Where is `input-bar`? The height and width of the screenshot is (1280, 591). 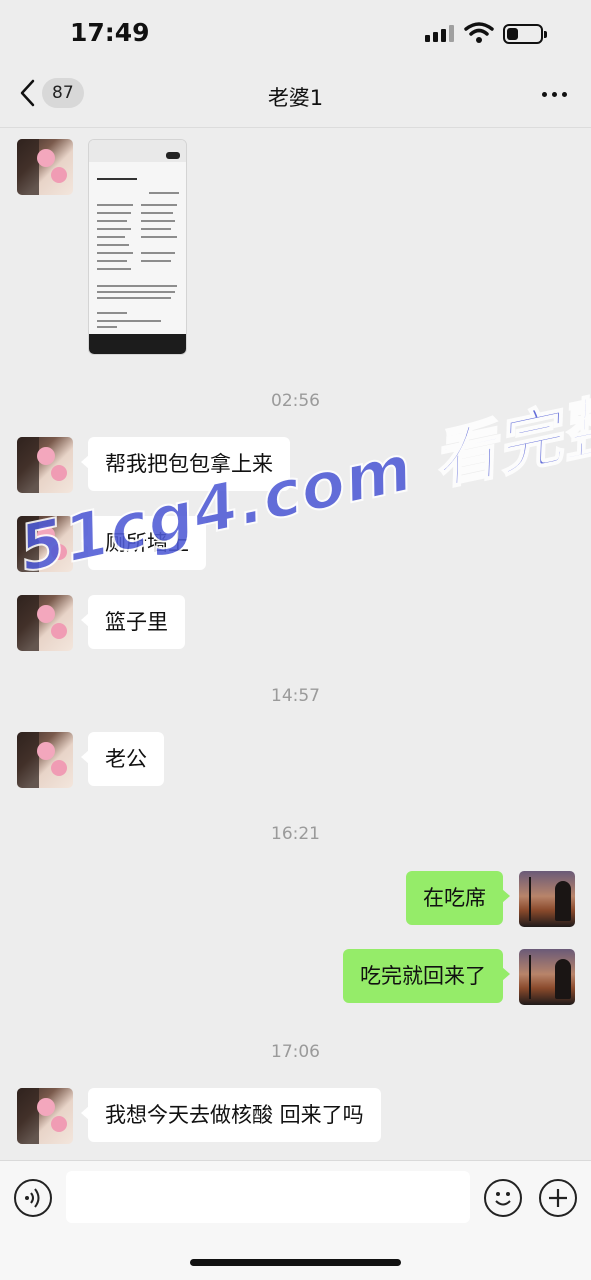 input-bar is located at coordinates (295, 1220).